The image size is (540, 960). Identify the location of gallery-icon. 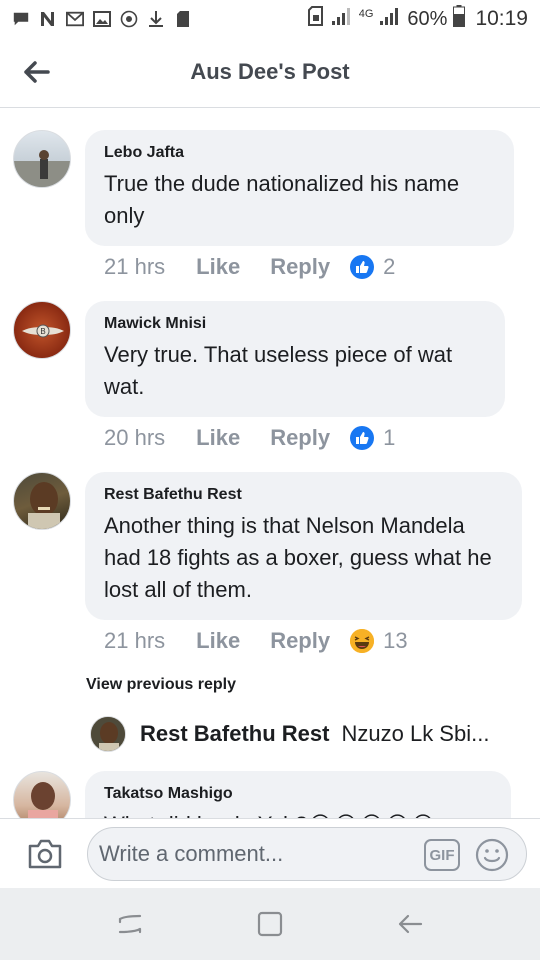
(102, 19).